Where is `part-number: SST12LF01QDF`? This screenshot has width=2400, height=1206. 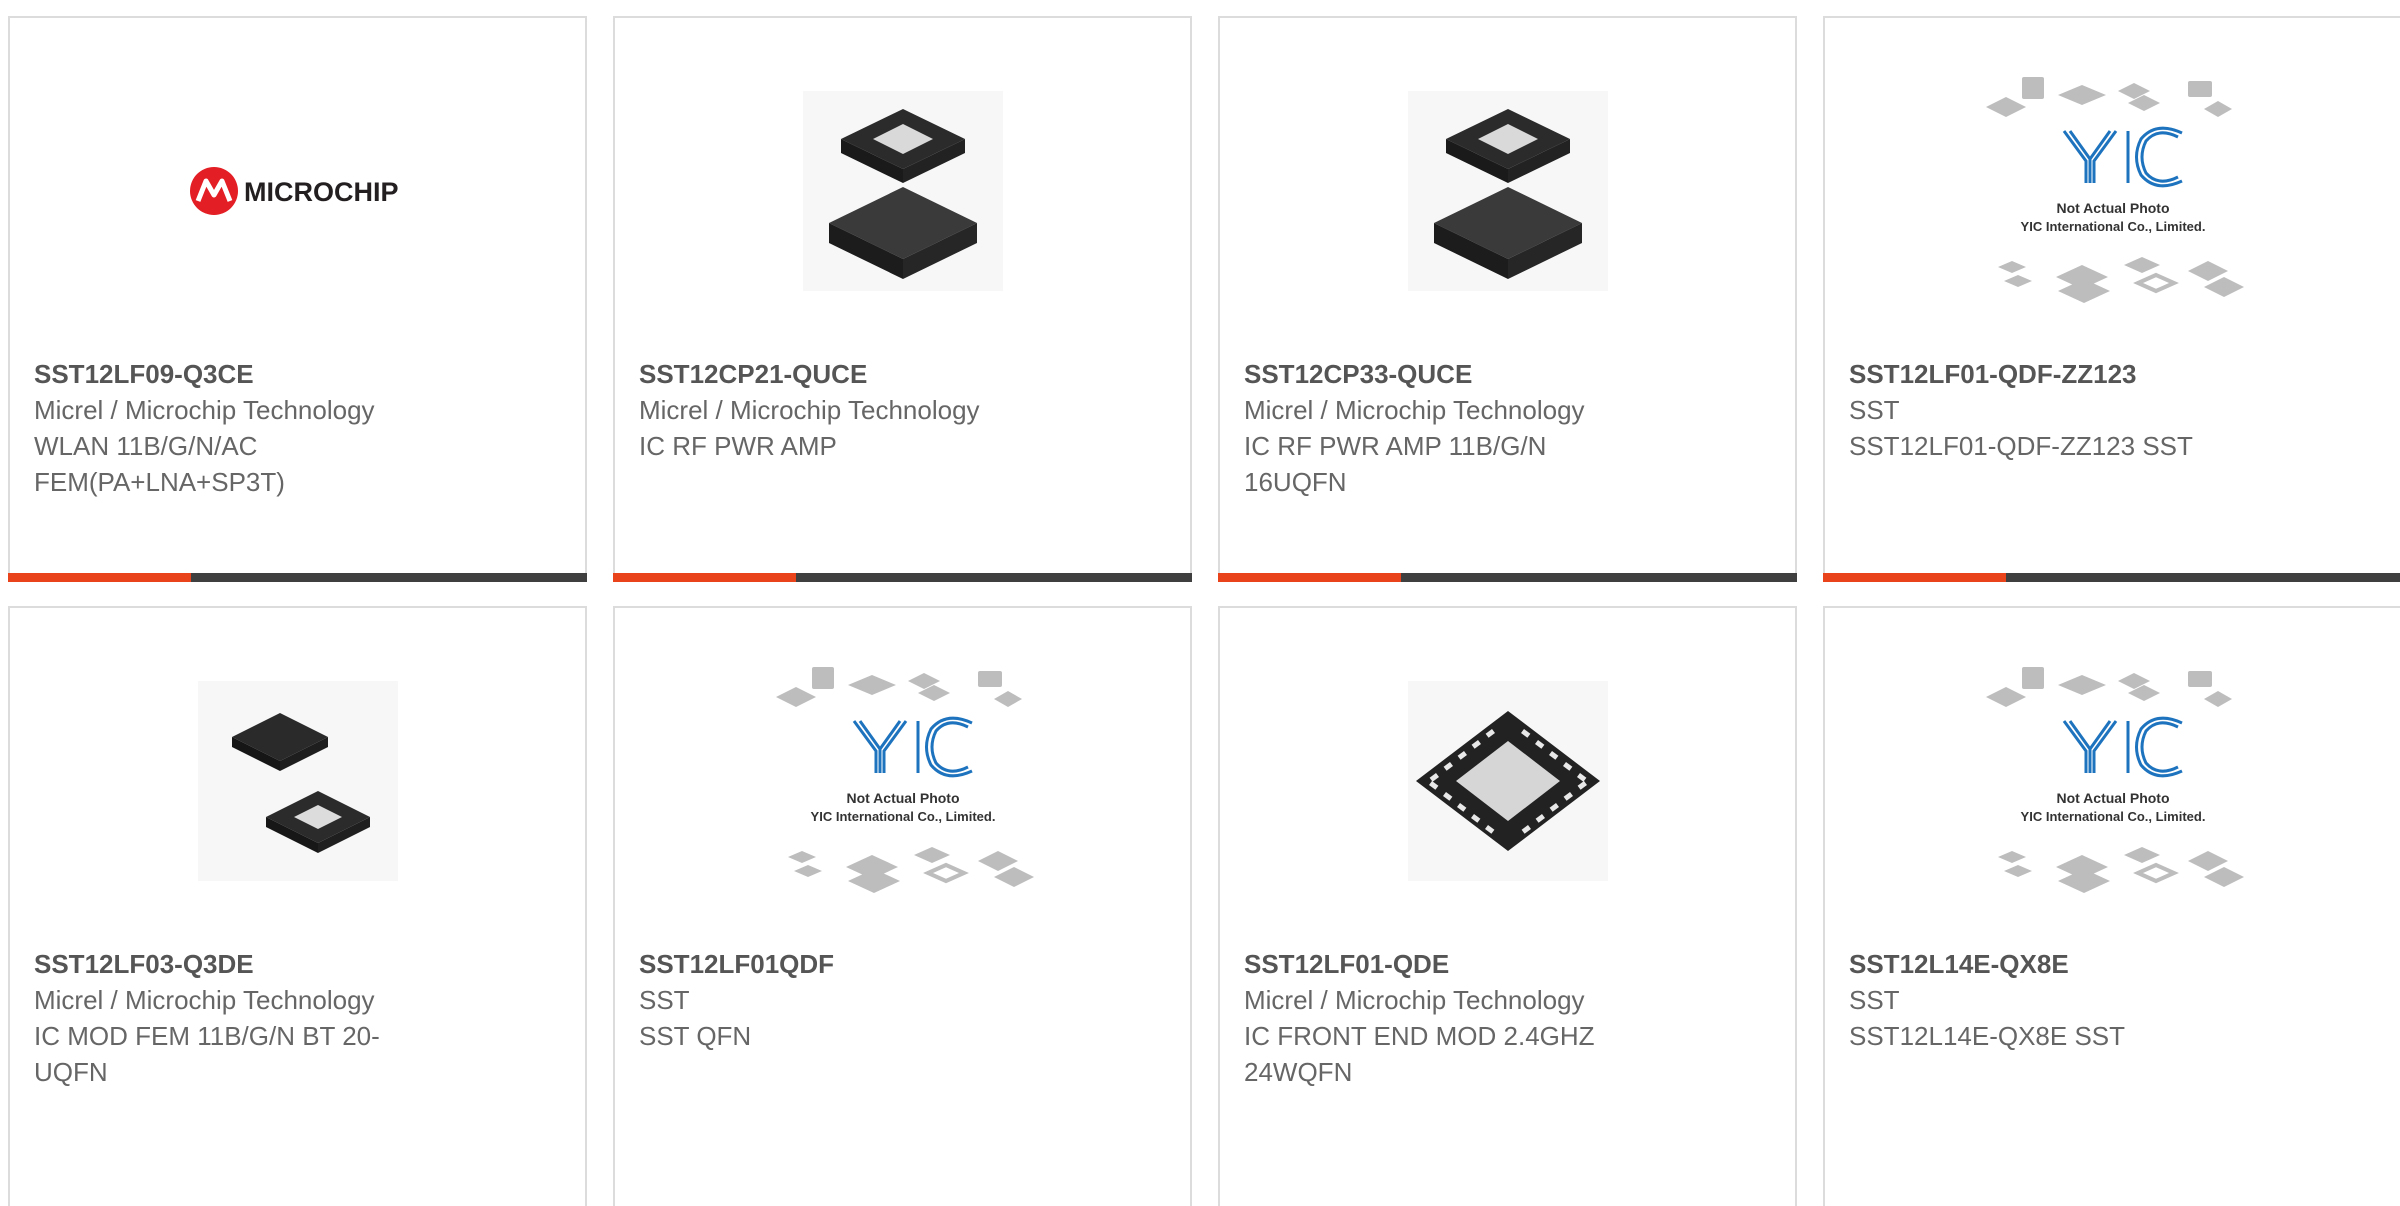 part-number: SST12LF01QDF is located at coordinates (902, 964).